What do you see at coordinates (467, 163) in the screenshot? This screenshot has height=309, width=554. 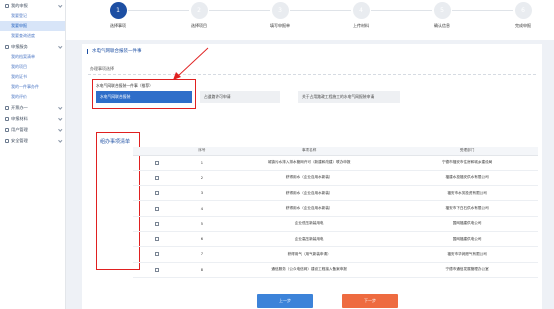 I see `row-department: 宁德市福安市住房和城乡建设局` at bounding box center [467, 163].